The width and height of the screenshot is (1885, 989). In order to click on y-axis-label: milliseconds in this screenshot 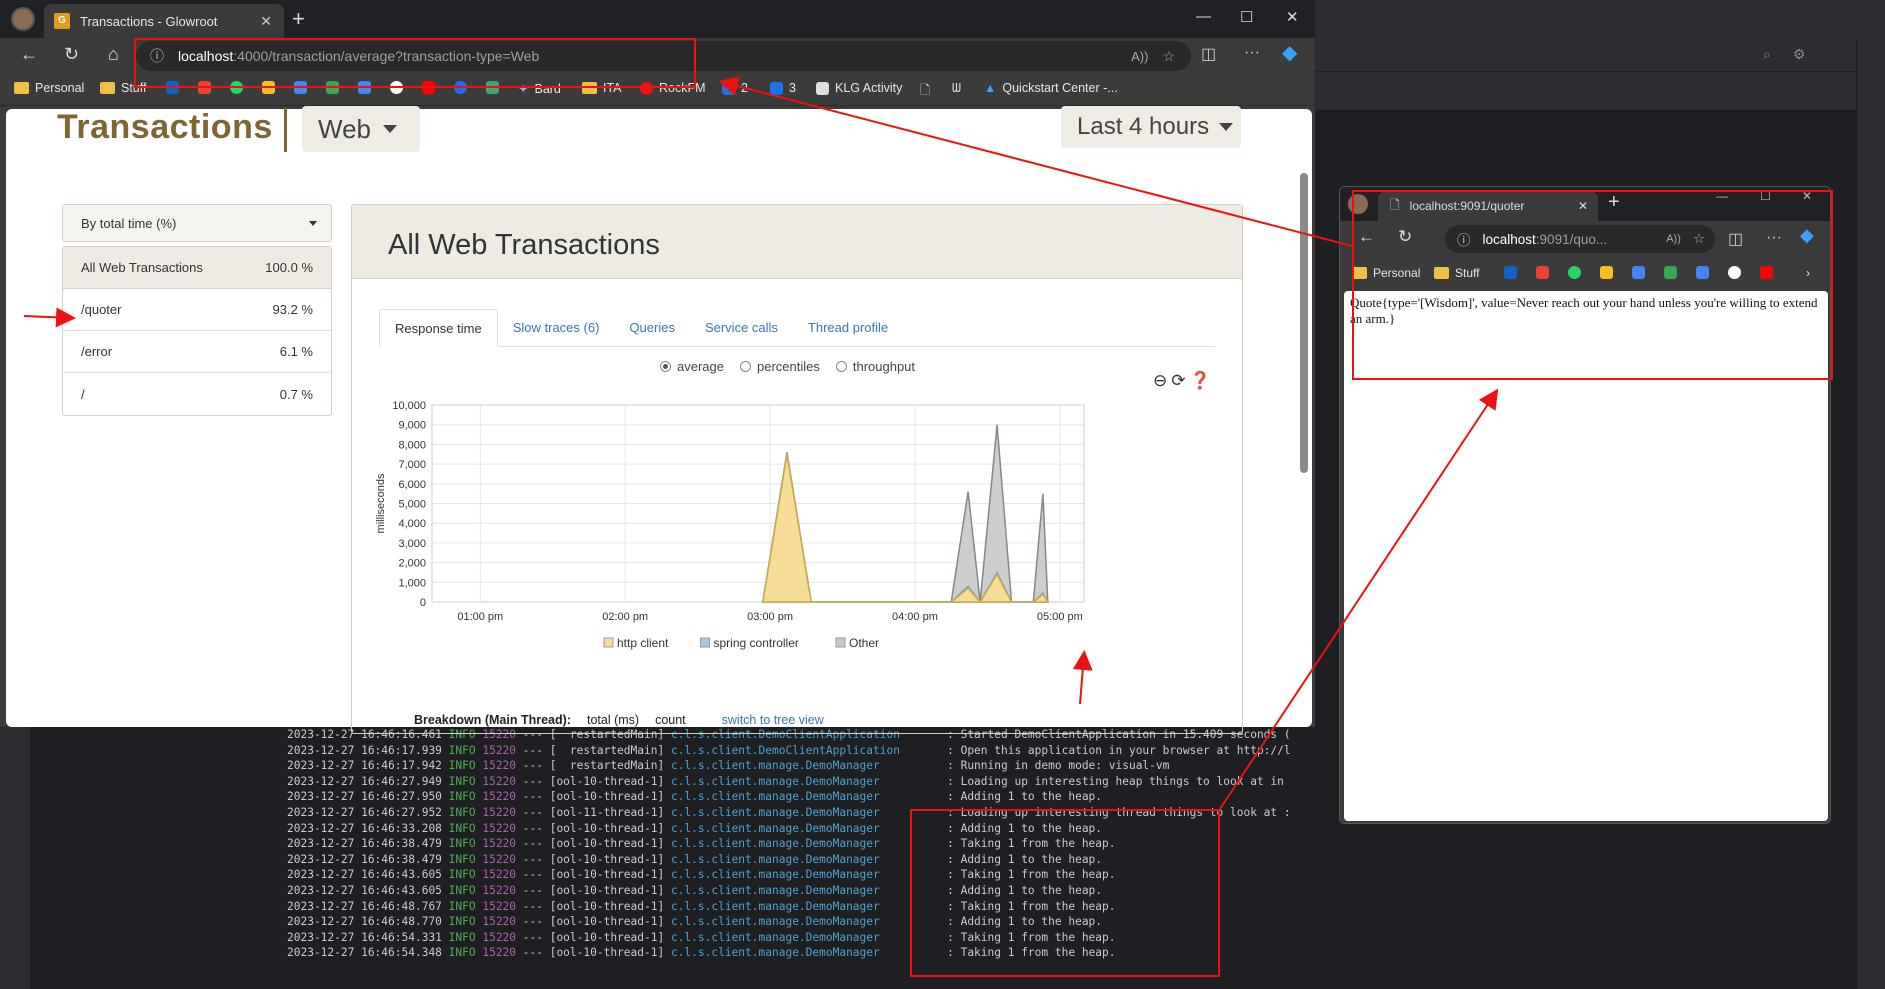, I will do `click(381, 503)`.